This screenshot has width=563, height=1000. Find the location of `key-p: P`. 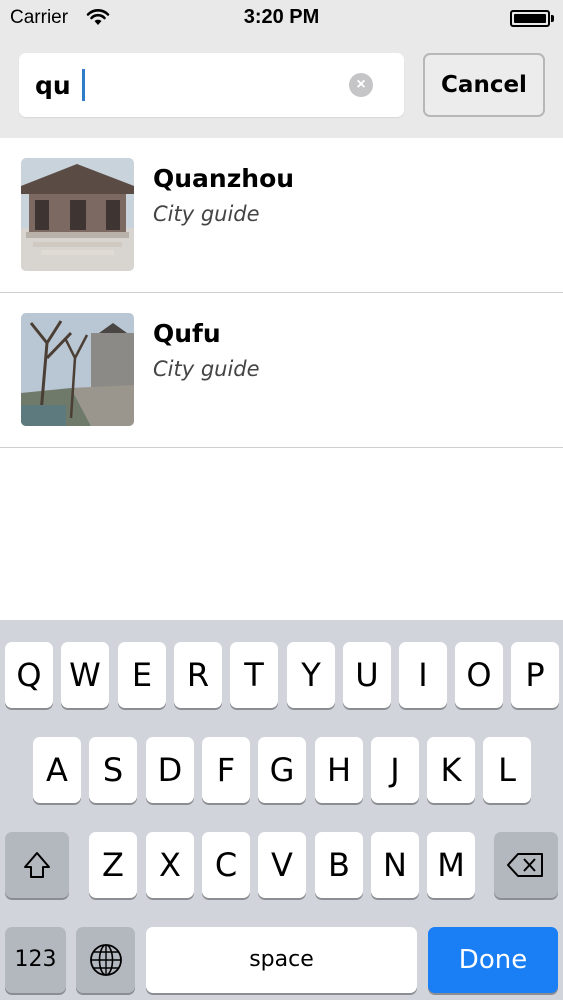

key-p: P is located at coordinates (535, 675).